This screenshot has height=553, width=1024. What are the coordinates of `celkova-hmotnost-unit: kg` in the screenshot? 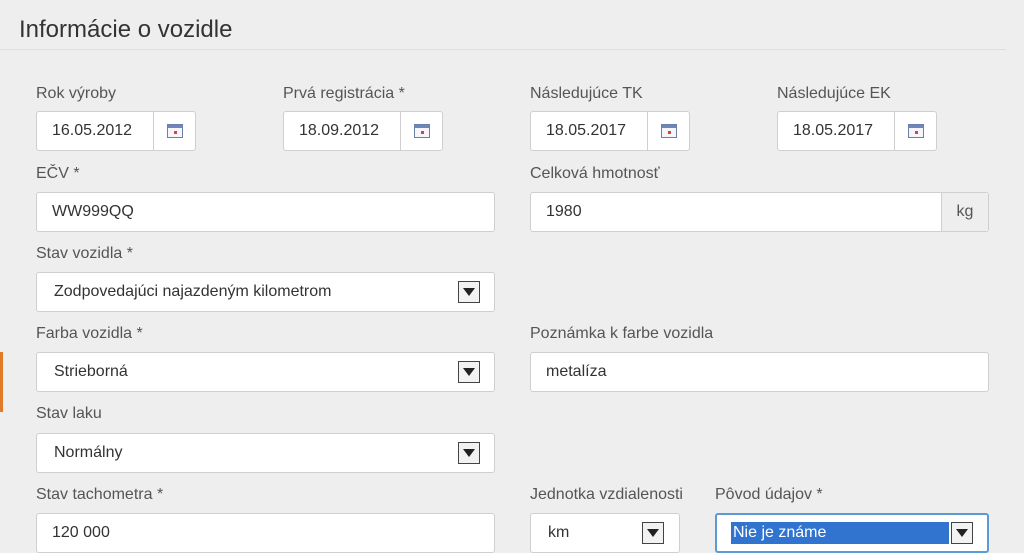 It's located at (964, 212).